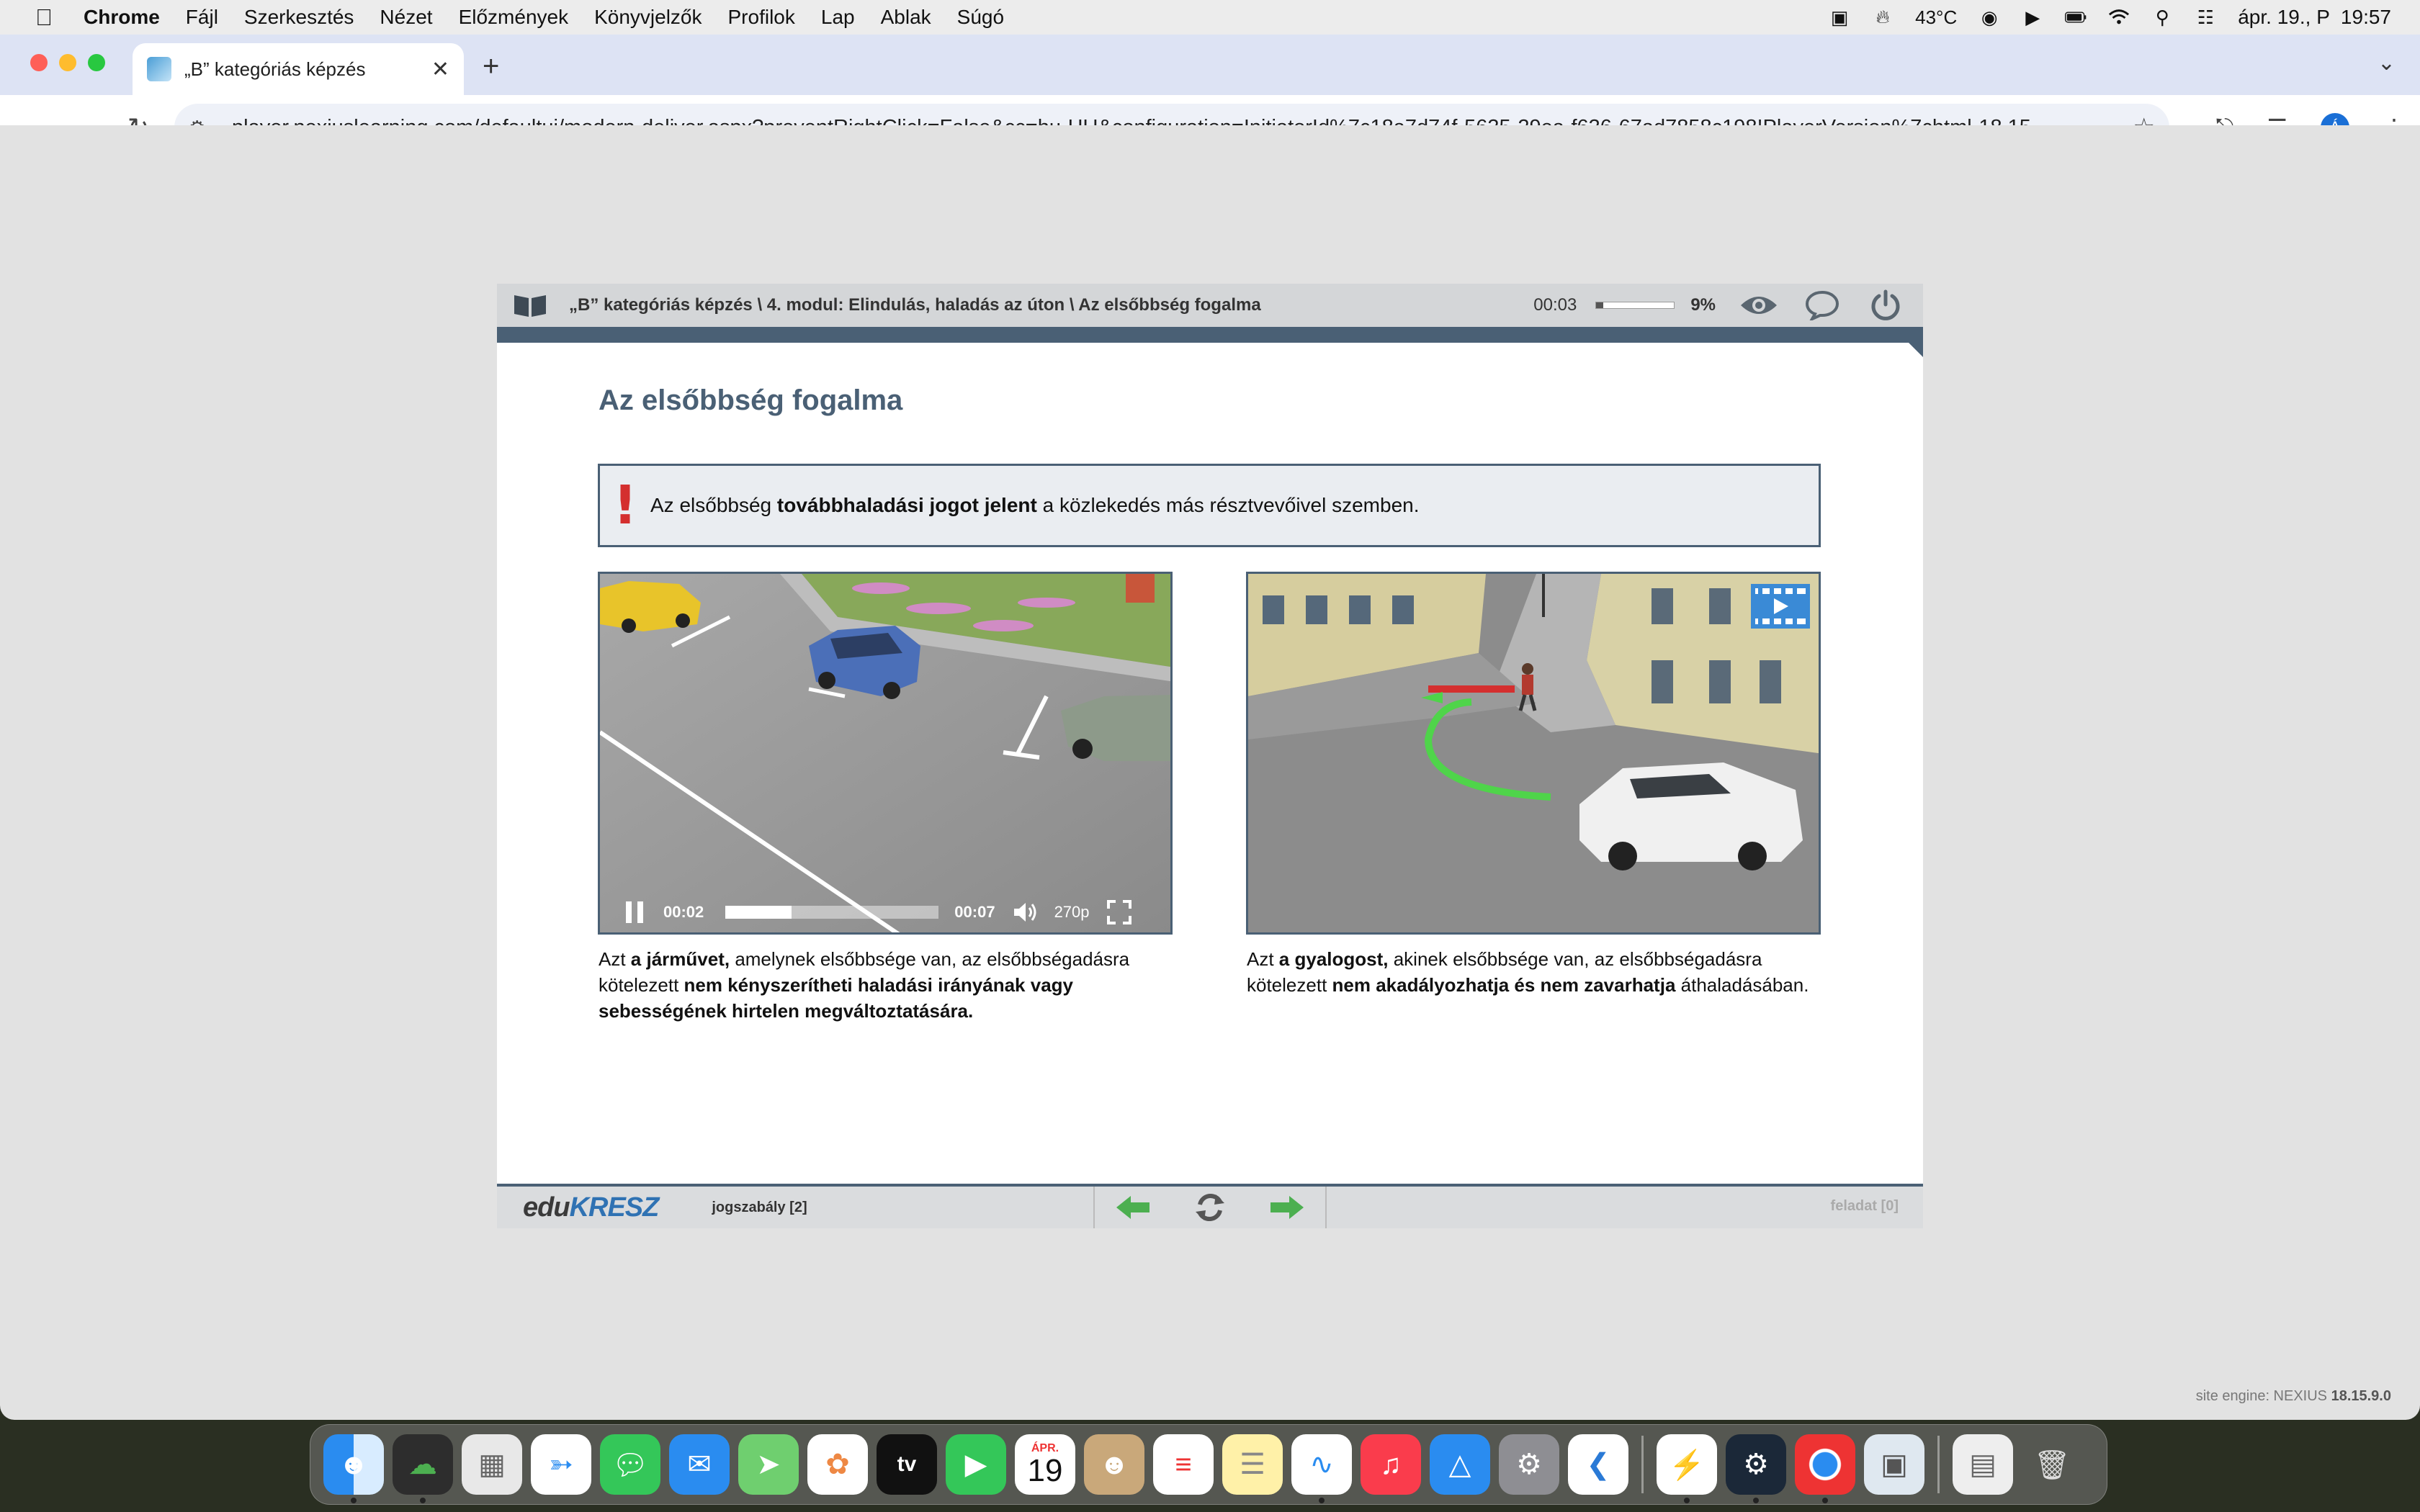  I want to click on menu-window: Ablak, so click(906, 17).